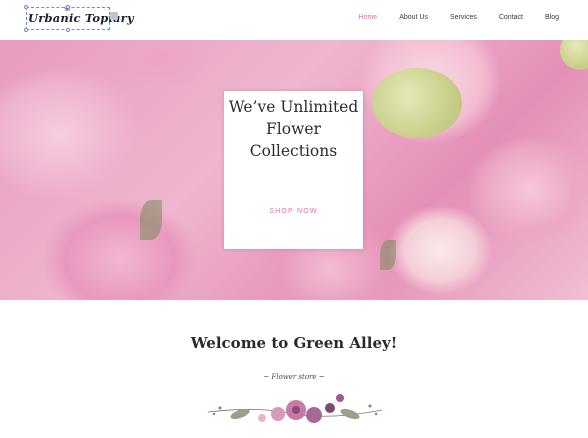 This screenshot has height=438, width=588. I want to click on nav-item-services: Services, so click(463, 17).